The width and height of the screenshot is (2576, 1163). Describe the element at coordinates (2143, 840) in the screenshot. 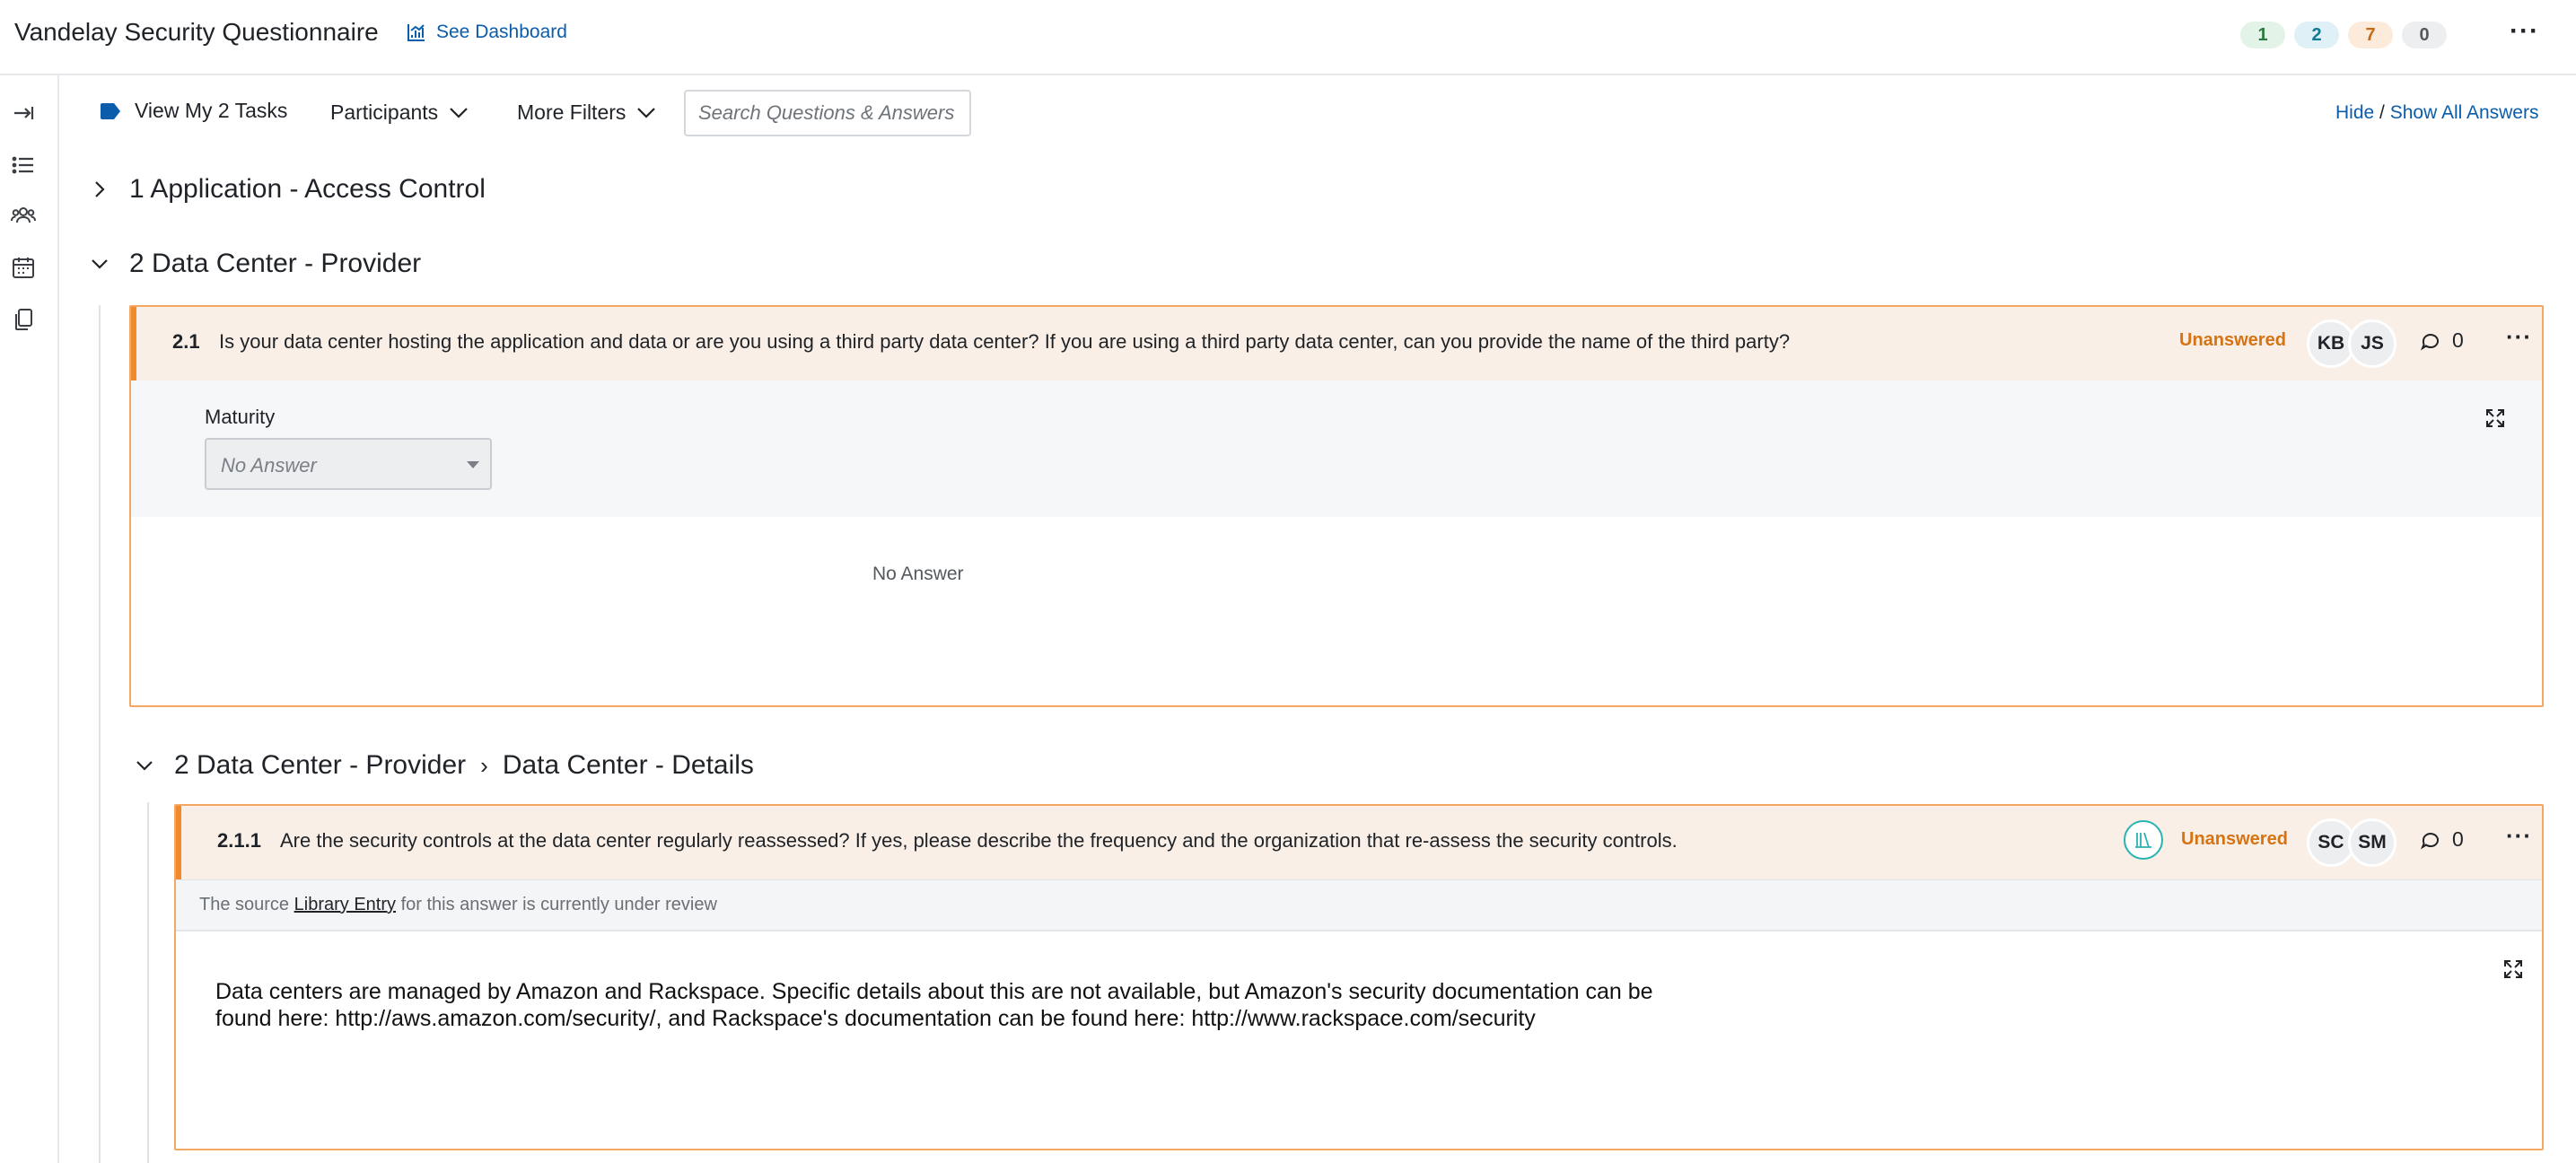

I see `library-icon` at that location.